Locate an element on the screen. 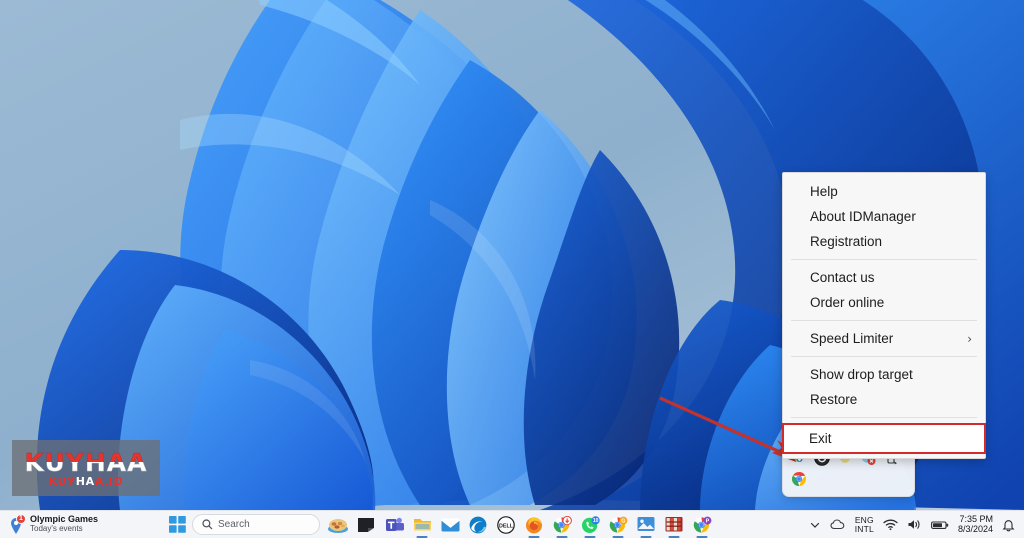 This screenshot has width=1024, height=538. menu-item-label: Restore is located at coordinates (834, 399).